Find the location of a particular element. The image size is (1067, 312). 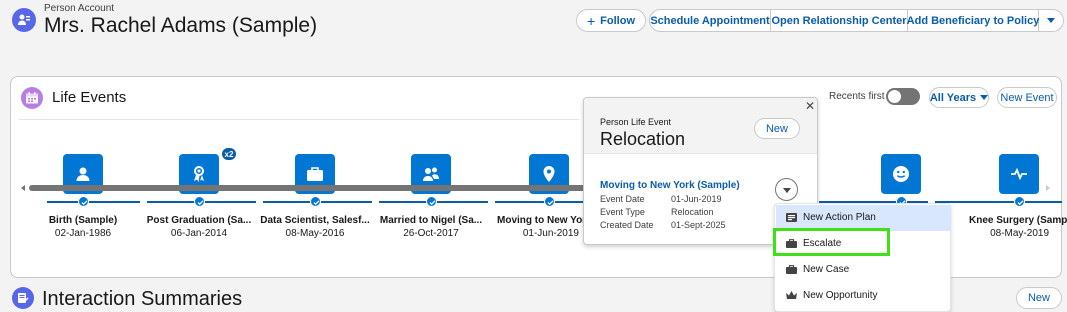

event-tile-knee-surgery is located at coordinates (1019, 174).